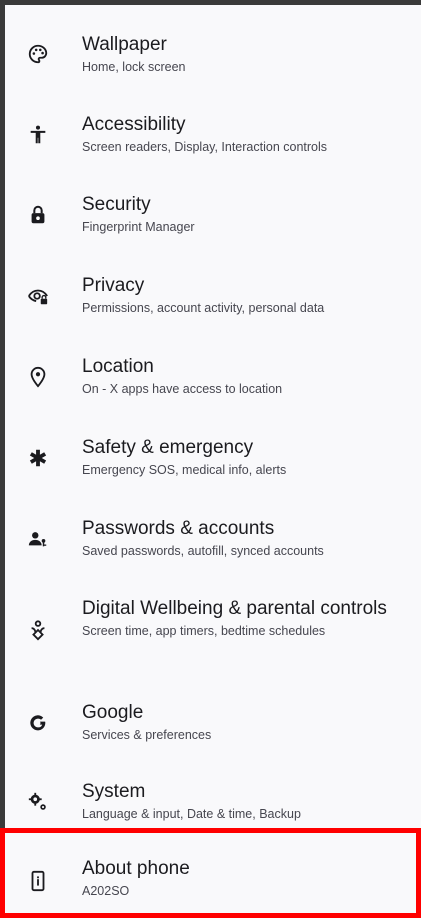 This screenshot has width=421, height=918. I want to click on accessibility-icon, so click(38, 135).